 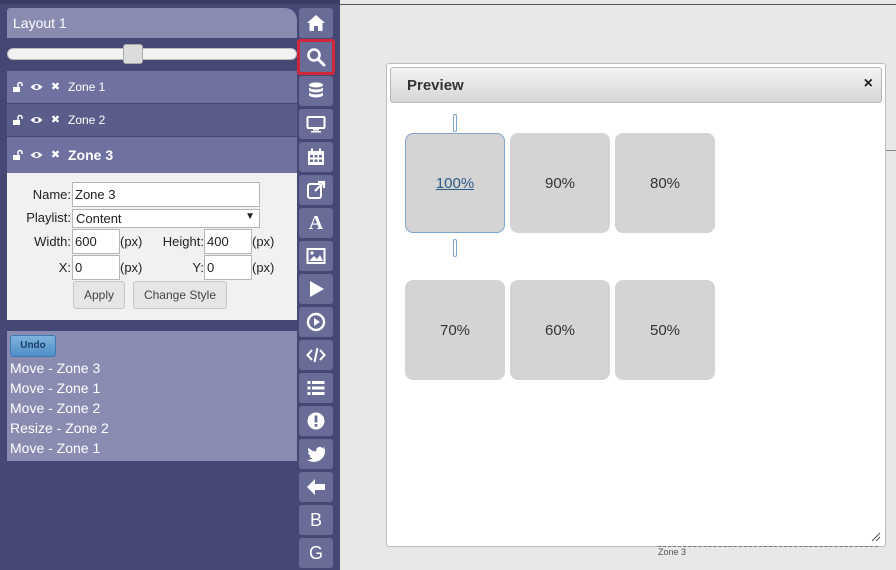 I want to click on height-unit: (px), so click(x=263, y=241).